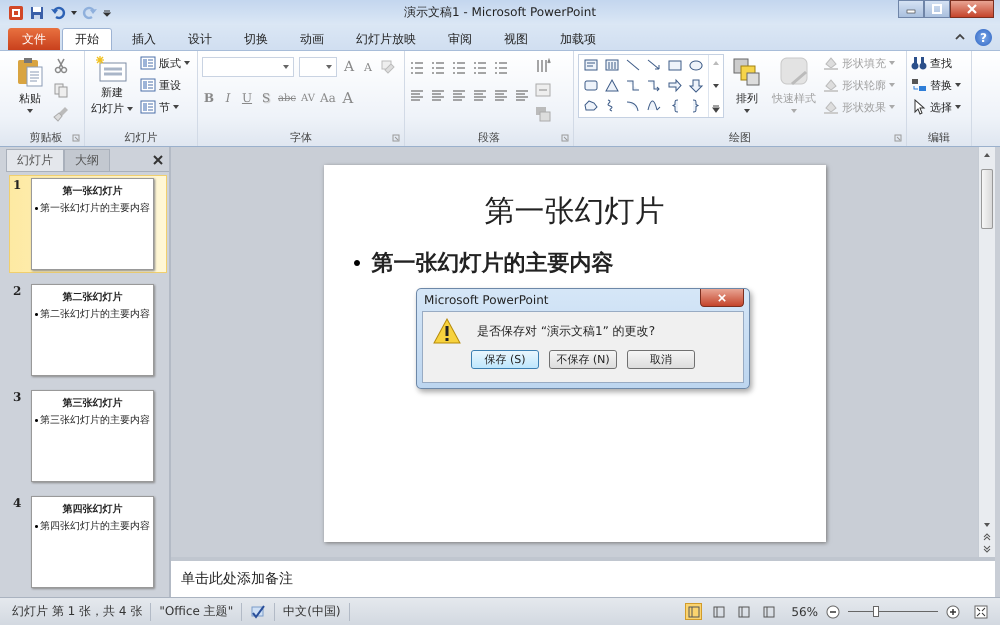 This screenshot has width=1000, height=625. What do you see at coordinates (112, 70) in the screenshot?
I see `new-slide-icon` at bounding box center [112, 70].